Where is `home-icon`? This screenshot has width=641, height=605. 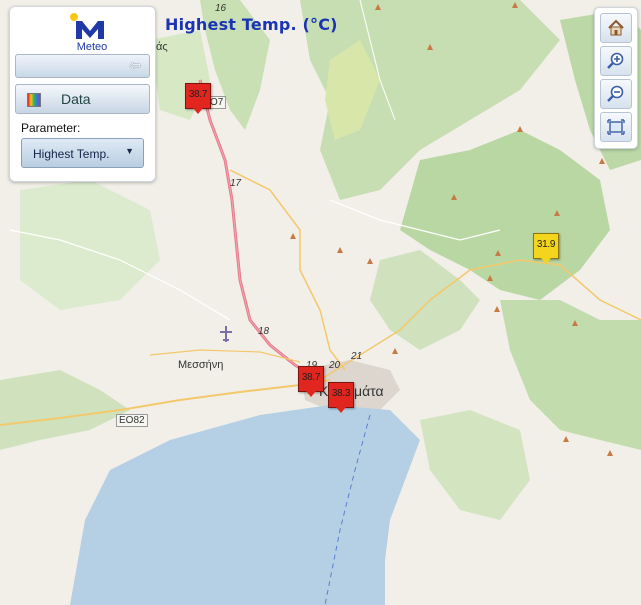 home-icon is located at coordinates (616, 27).